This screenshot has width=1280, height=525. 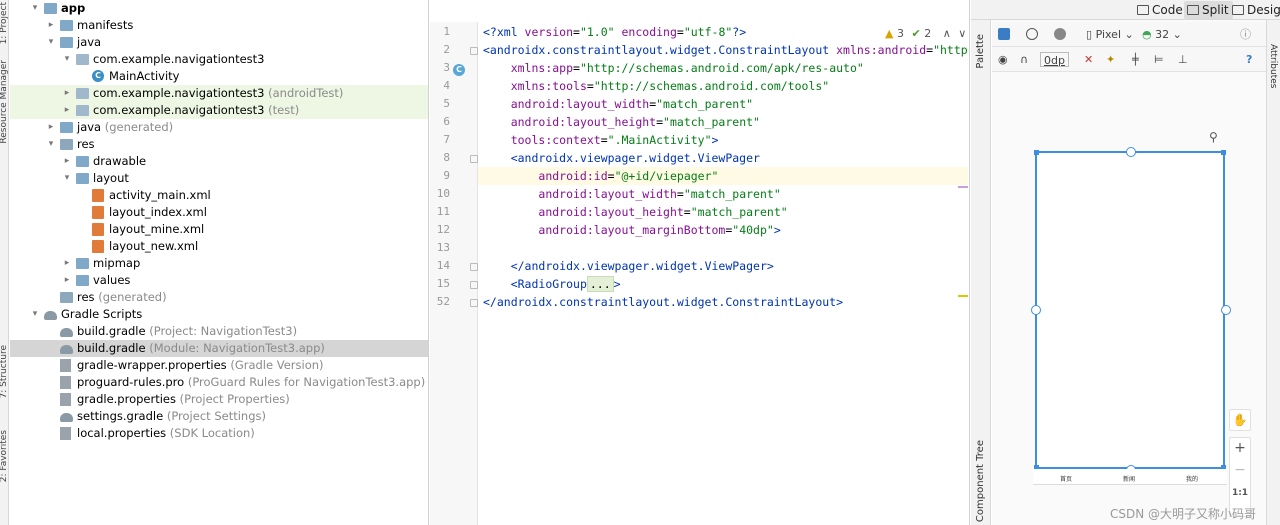 What do you see at coordinates (1254, 10) in the screenshot?
I see `design-mode-button: Design` at bounding box center [1254, 10].